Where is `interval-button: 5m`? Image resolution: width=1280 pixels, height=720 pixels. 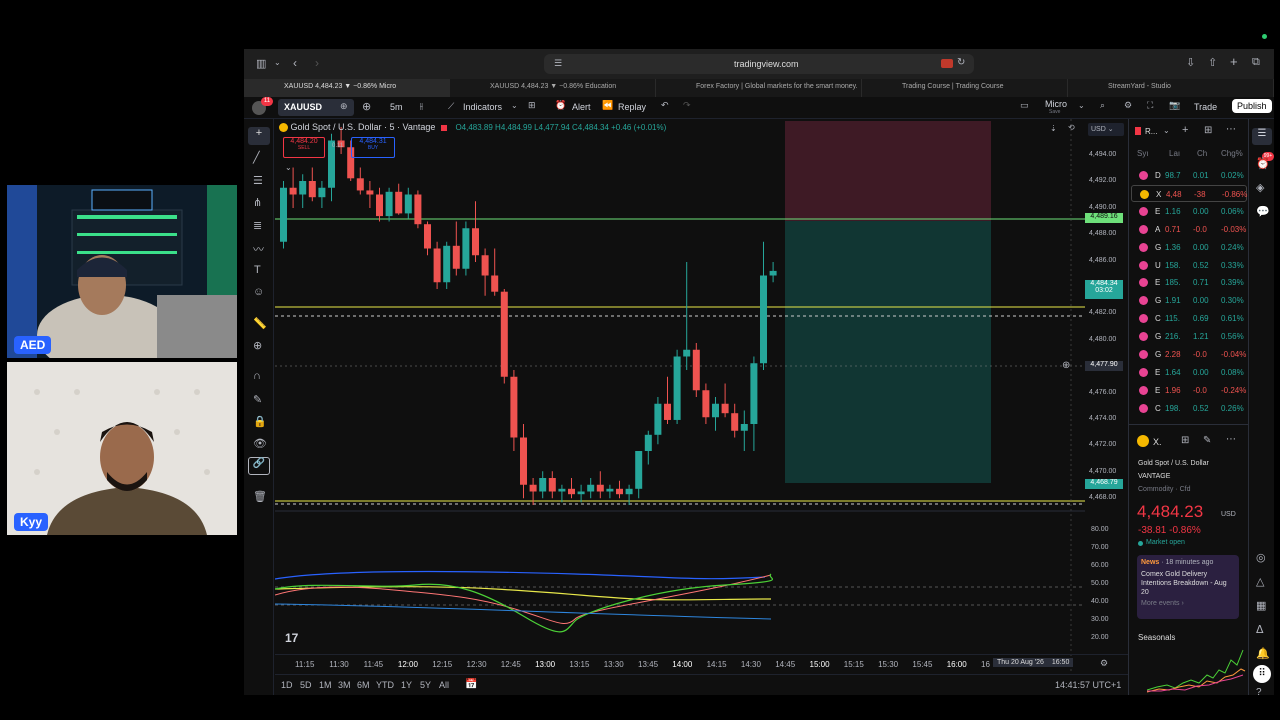 interval-button: 5m is located at coordinates (396, 107).